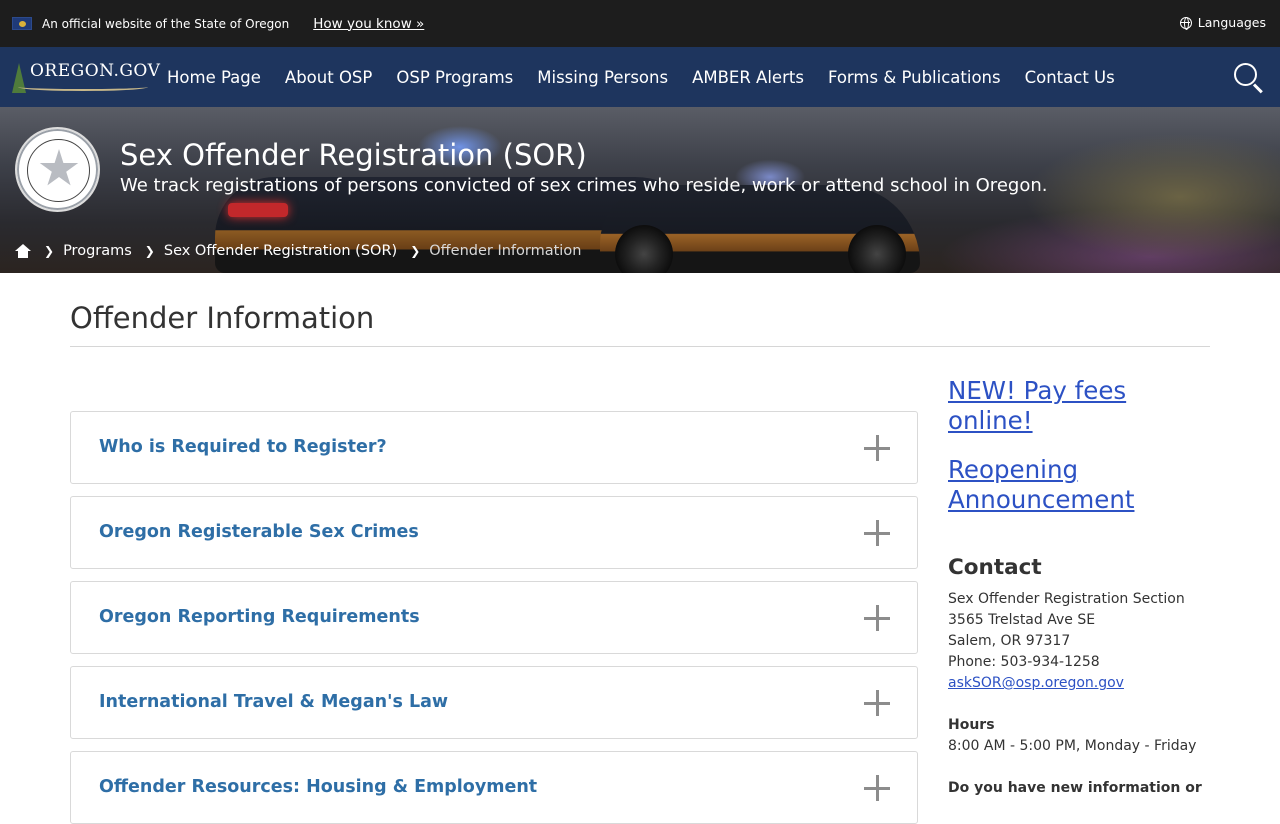 This screenshot has height=824, width=1280. What do you see at coordinates (353, 155) in the screenshot?
I see `hero-title: Sex Offender Registration (SOR)` at bounding box center [353, 155].